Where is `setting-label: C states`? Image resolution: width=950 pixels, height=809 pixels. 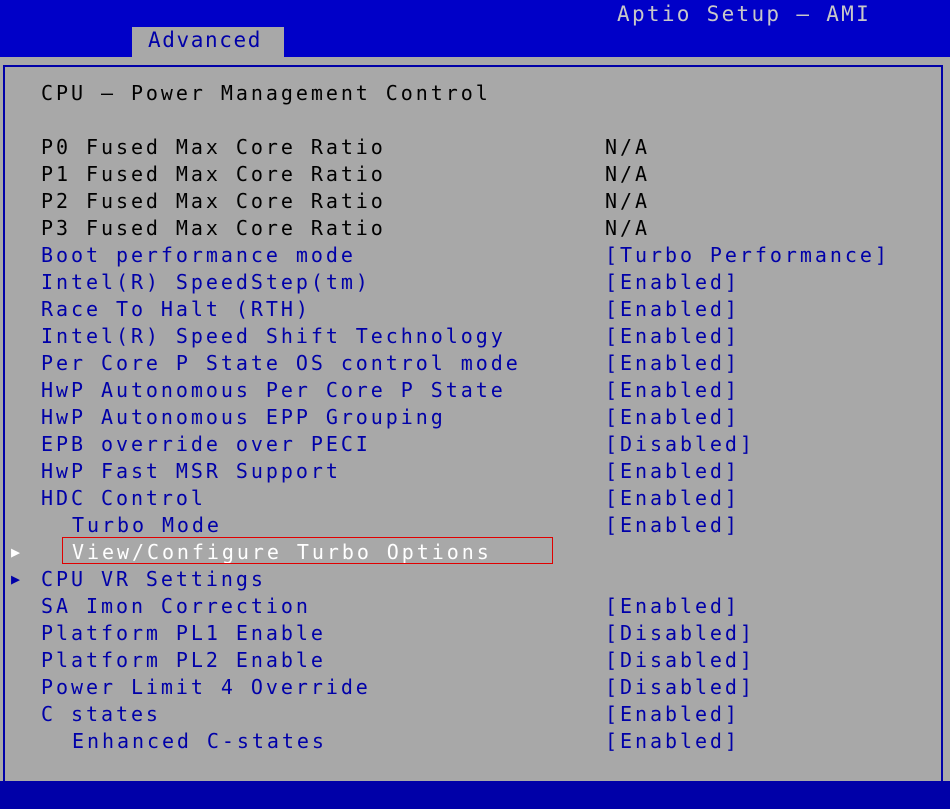 setting-label: C states is located at coordinates (101, 714).